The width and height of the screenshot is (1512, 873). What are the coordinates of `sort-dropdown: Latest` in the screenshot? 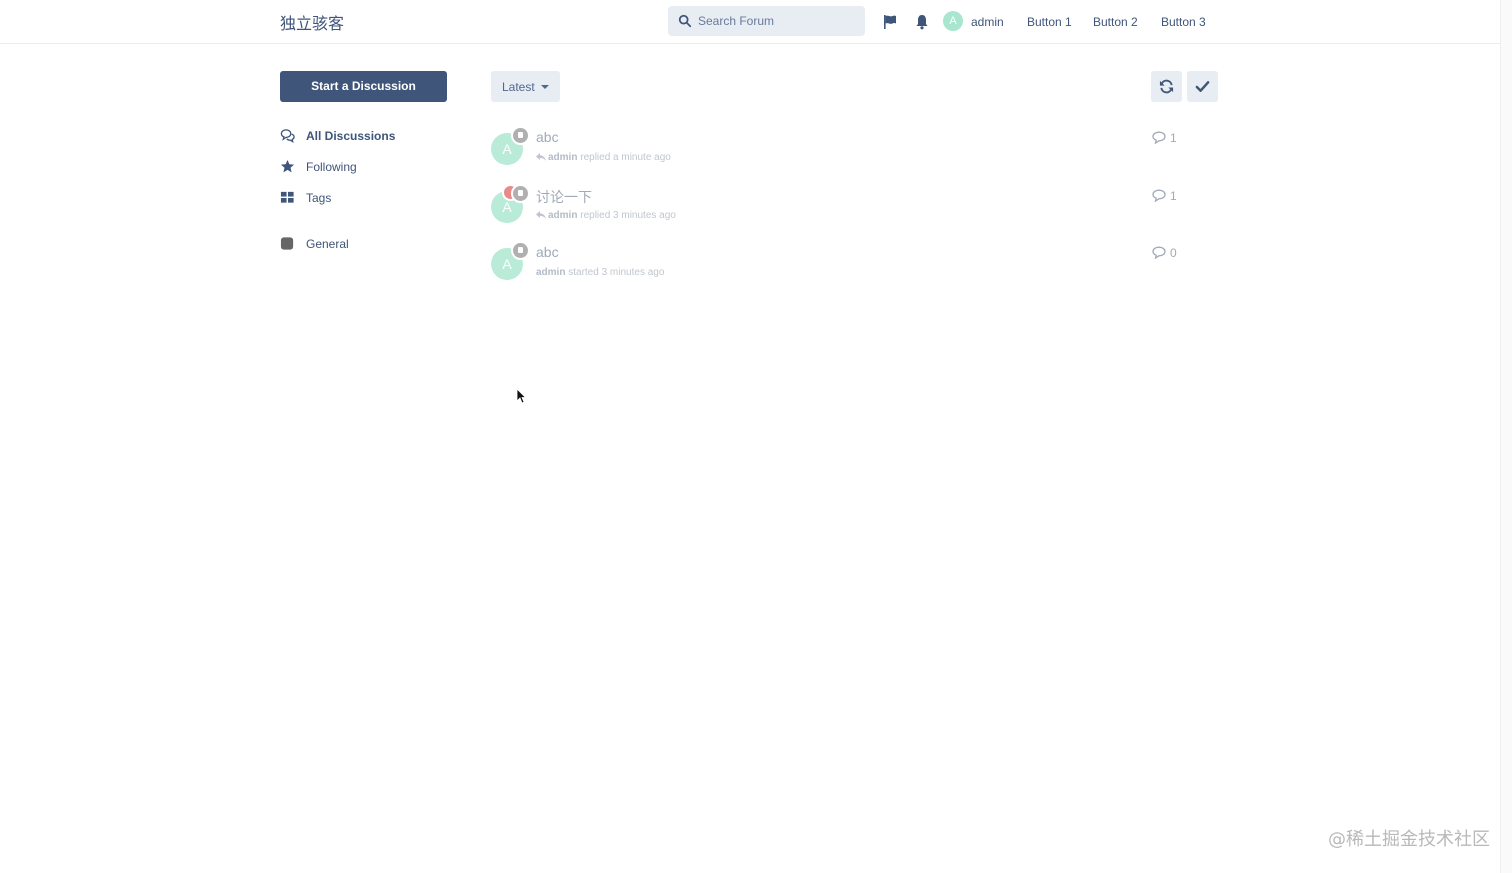 It's located at (525, 86).